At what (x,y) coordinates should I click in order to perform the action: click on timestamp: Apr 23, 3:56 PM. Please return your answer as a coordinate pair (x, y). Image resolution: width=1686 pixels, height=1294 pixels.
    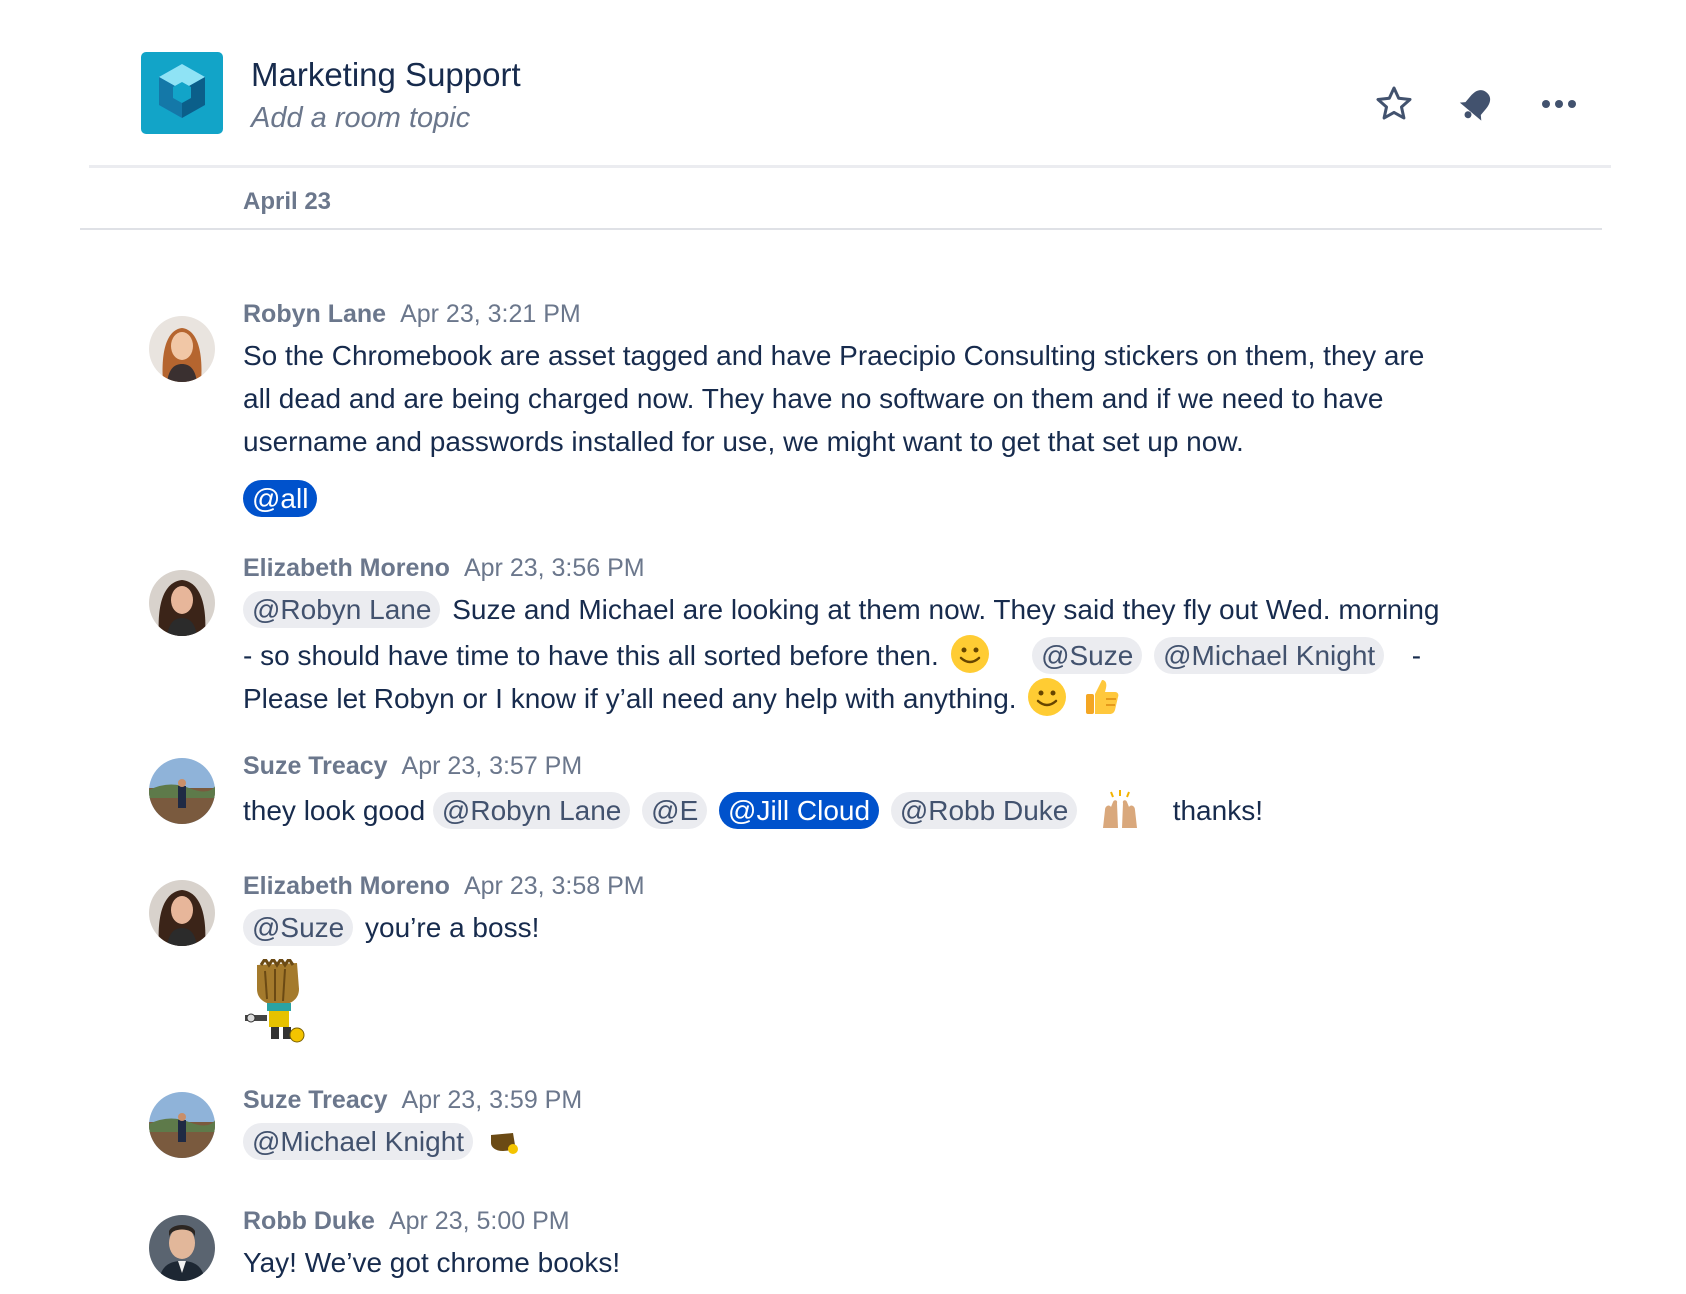
    Looking at the image, I should click on (554, 568).